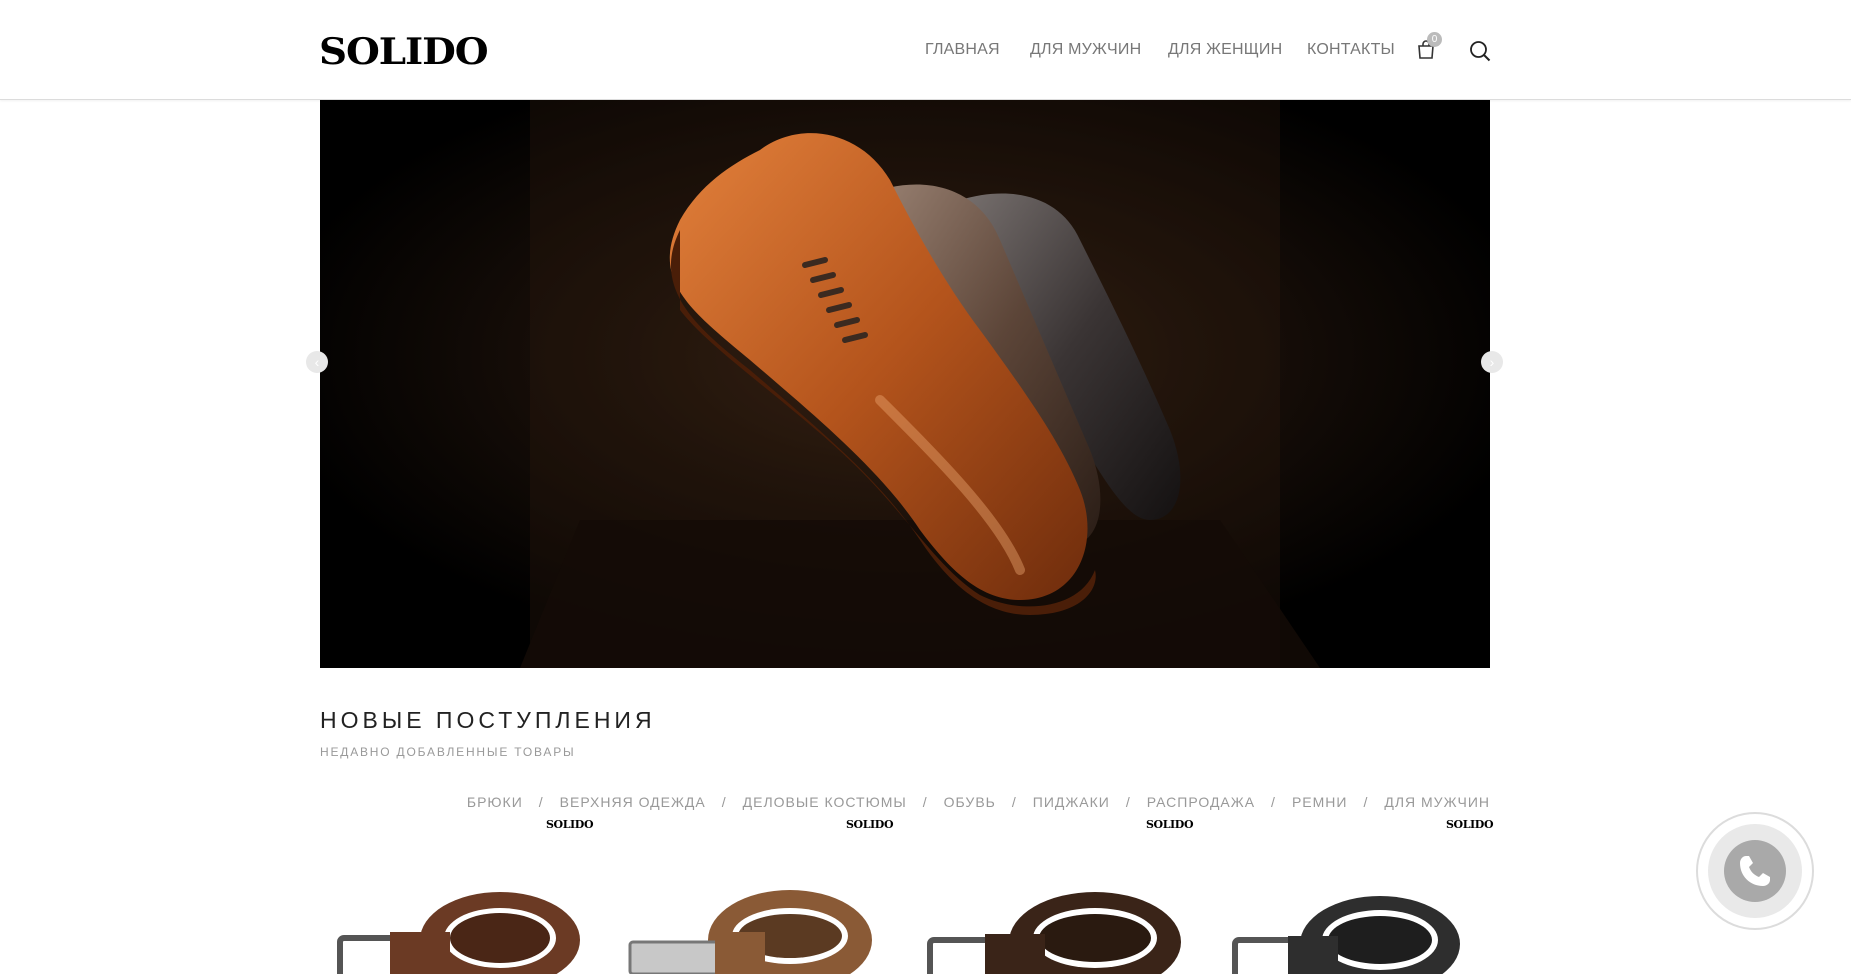 This screenshot has width=1851, height=974. Describe the element at coordinates (825, 802) in the screenshot. I see `filter-business-suits: ДЕЛОВЫЕ КОСТЮМЫ` at that location.